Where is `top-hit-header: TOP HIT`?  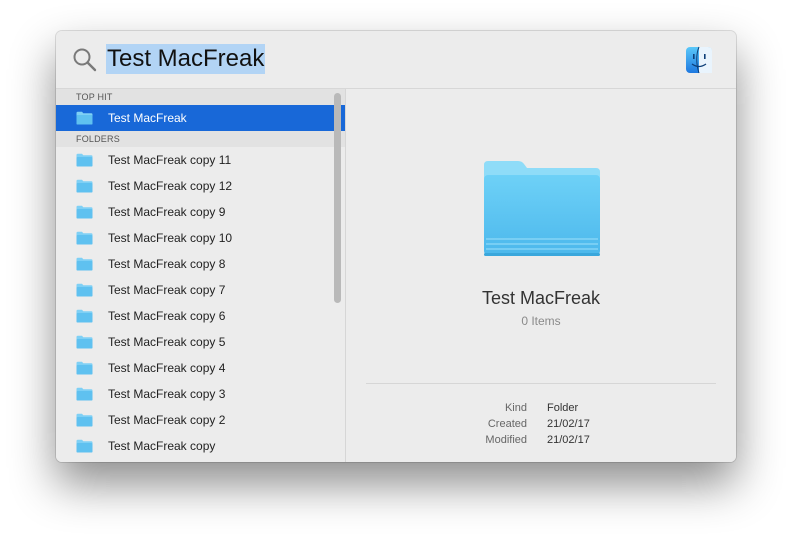 top-hit-header: TOP HIT is located at coordinates (200, 97).